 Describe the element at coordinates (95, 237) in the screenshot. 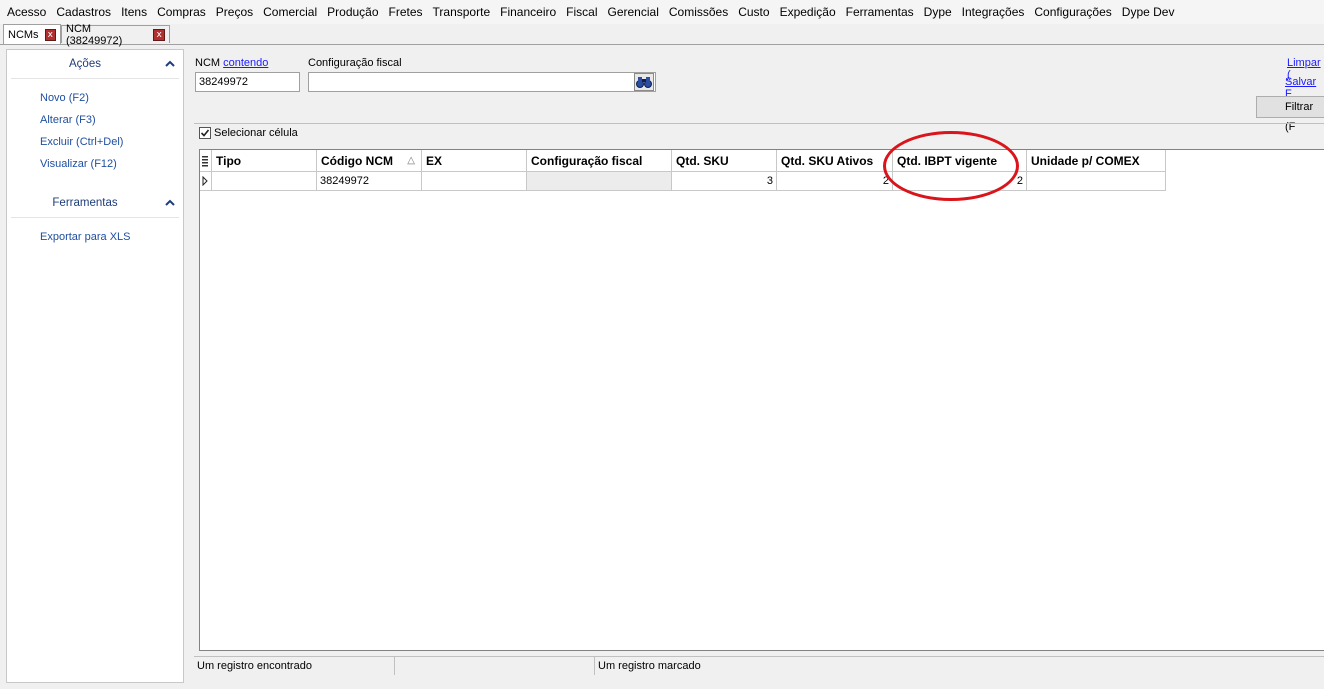

I see `sidebar-item-exportar-xls: Exportar para XLS` at that location.